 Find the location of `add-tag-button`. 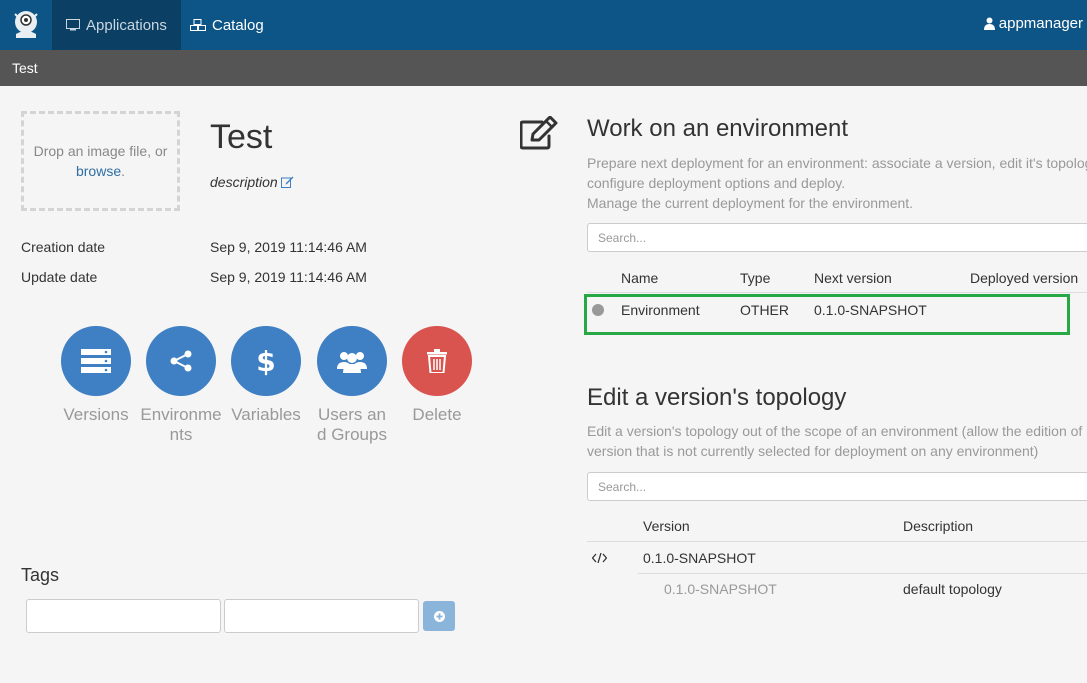

add-tag-button is located at coordinates (439, 616).